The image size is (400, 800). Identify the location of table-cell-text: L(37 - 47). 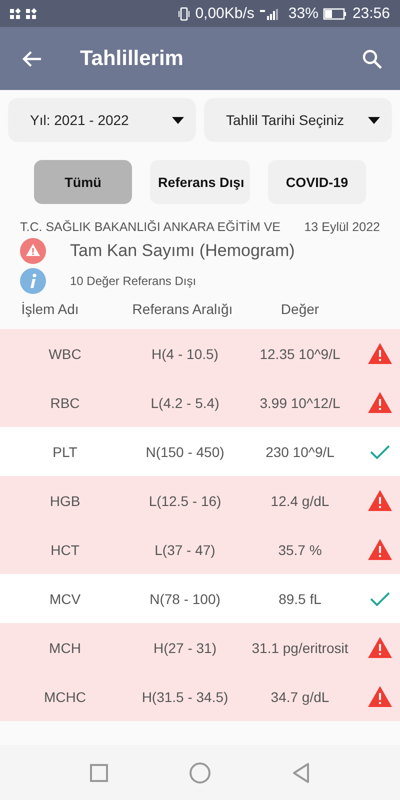
(185, 550).